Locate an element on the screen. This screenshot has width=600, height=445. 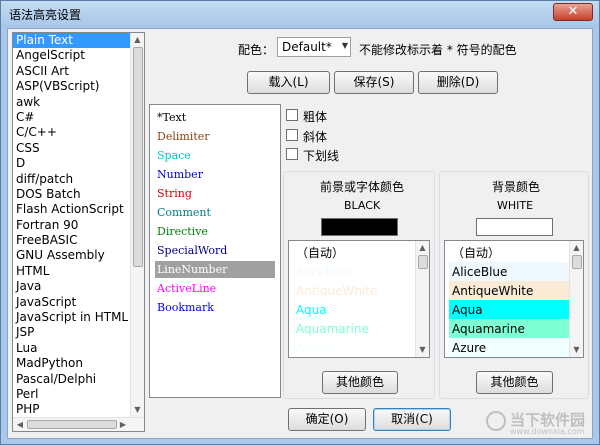
language-item: diff/patch is located at coordinates (78, 179).